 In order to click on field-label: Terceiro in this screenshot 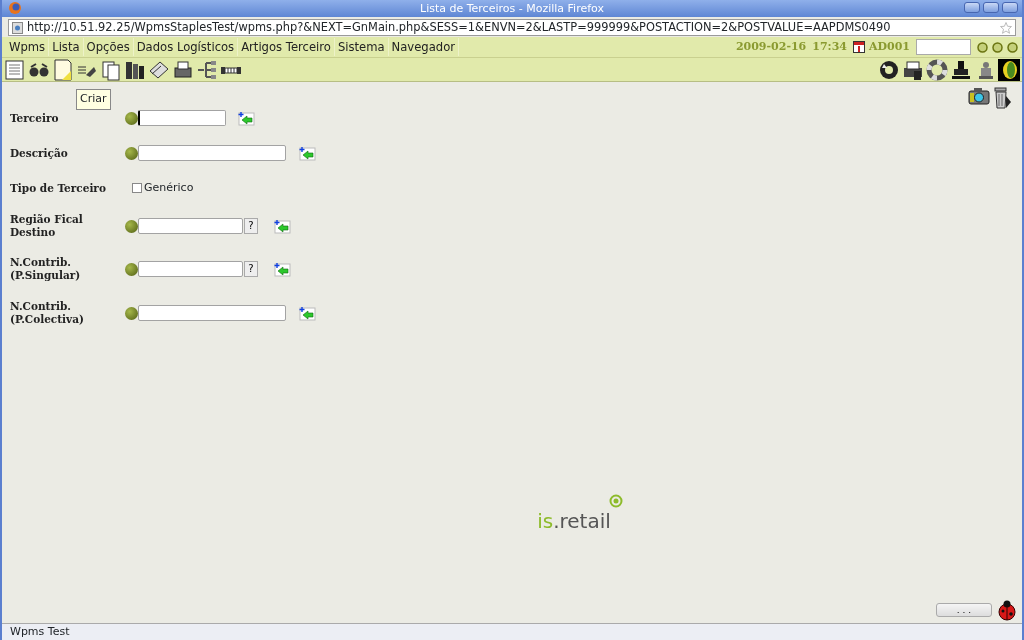, I will do `click(35, 118)`.